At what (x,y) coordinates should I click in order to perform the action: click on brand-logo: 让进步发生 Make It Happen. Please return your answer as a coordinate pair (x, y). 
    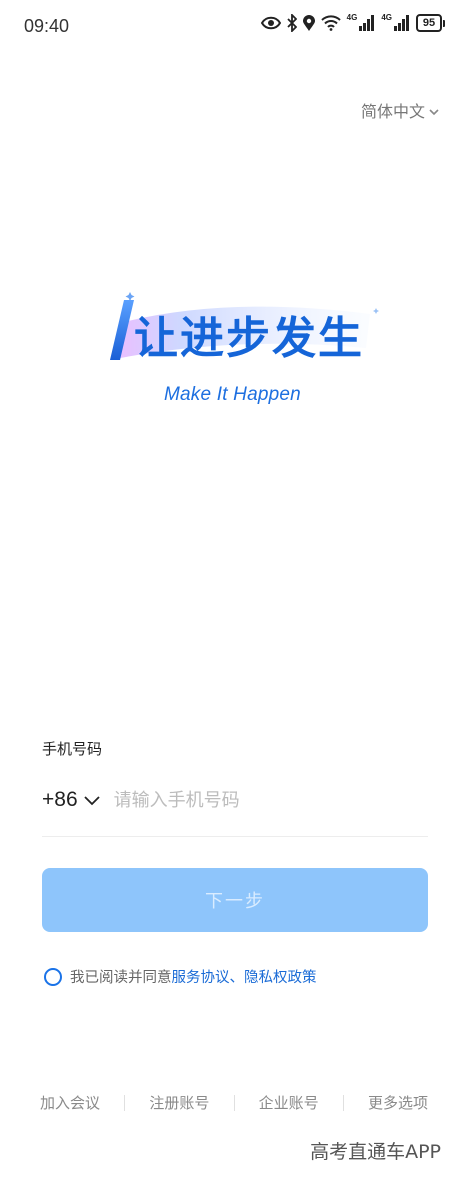
    Looking at the image, I should click on (236, 357).